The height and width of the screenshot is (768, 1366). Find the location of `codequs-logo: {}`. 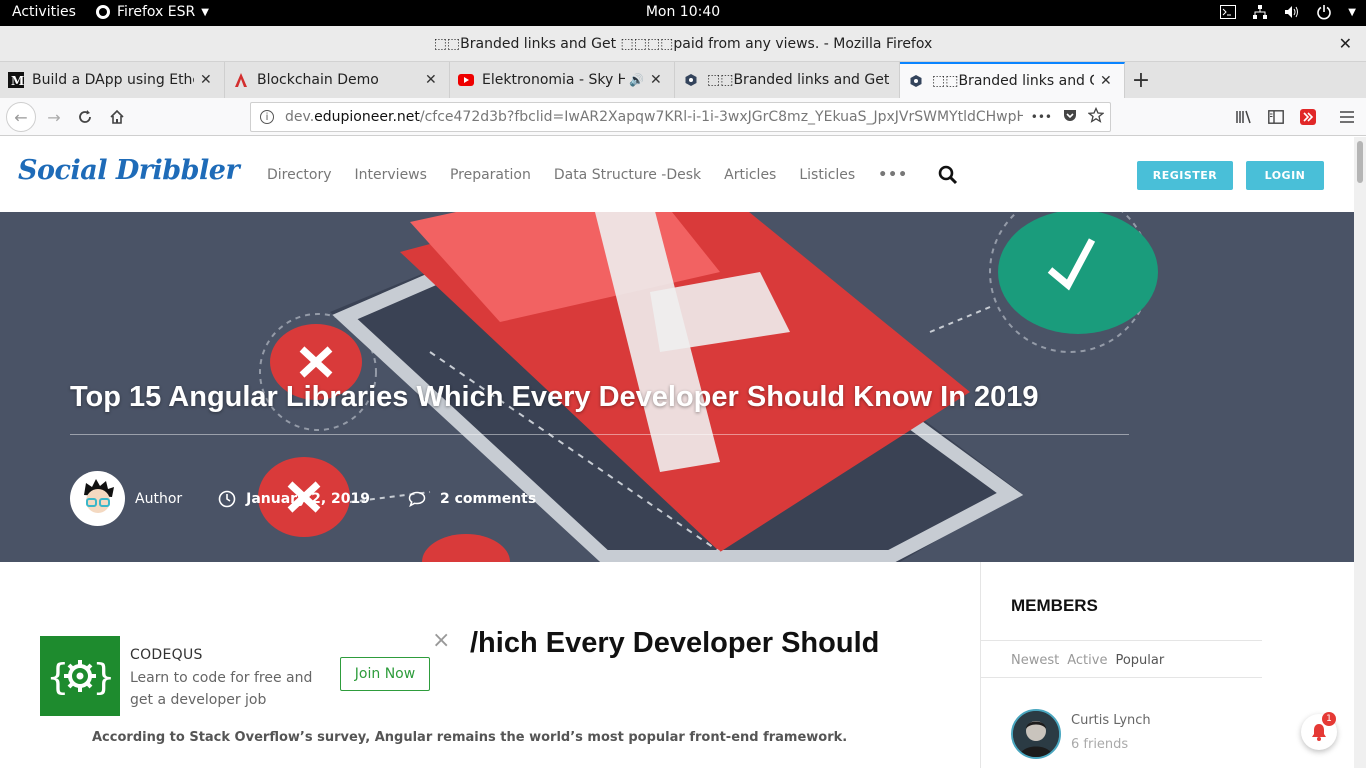

codequs-logo: {} is located at coordinates (80, 676).